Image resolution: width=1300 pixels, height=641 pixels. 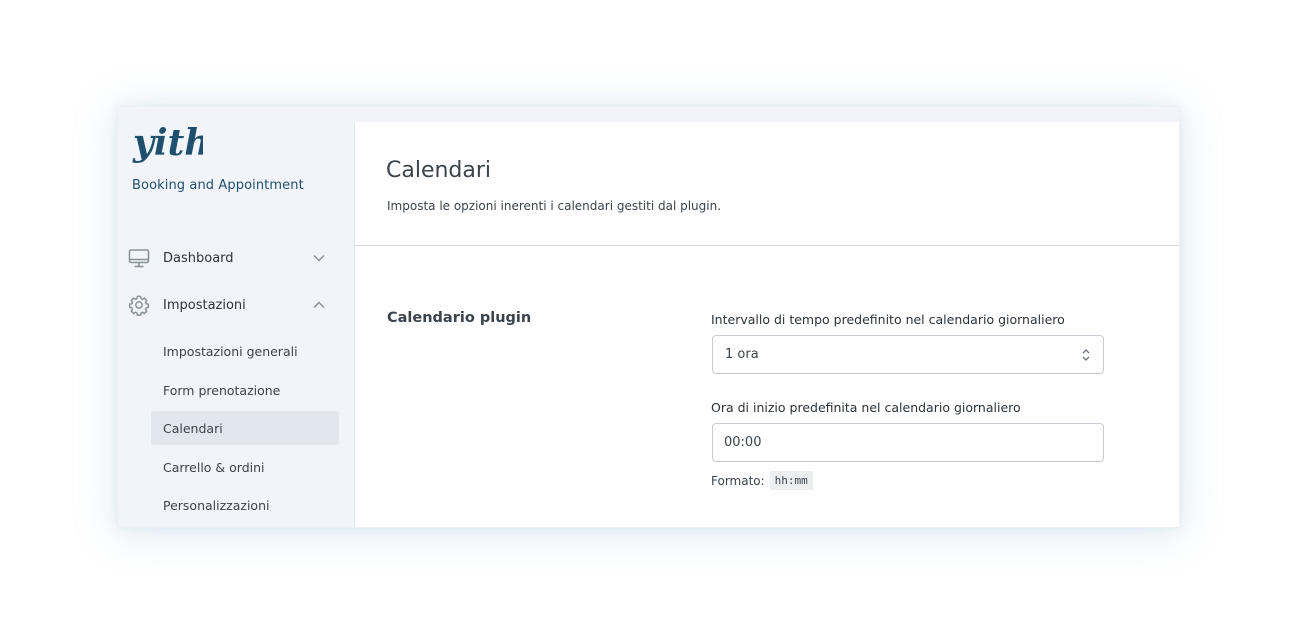 I want to click on page-title: Calendari, so click(x=439, y=170).